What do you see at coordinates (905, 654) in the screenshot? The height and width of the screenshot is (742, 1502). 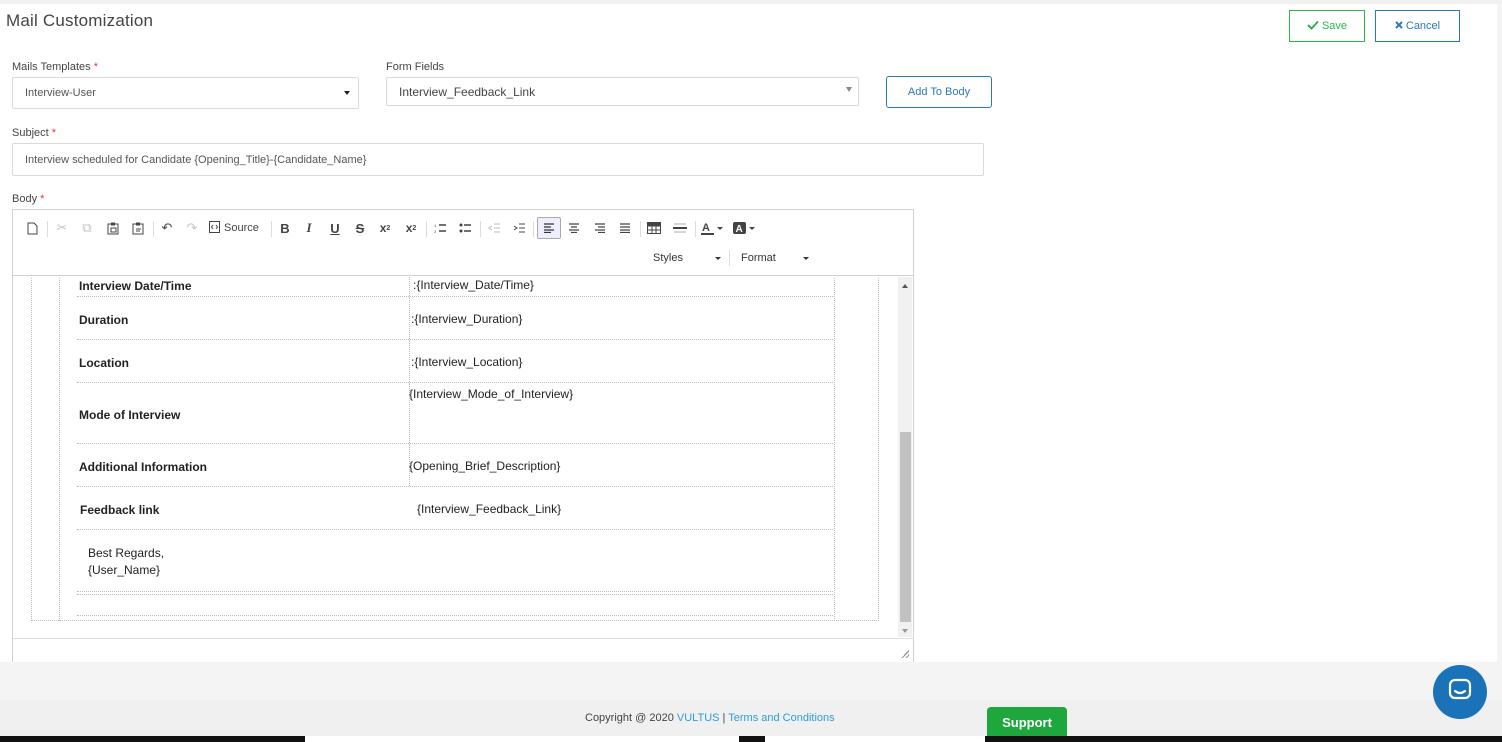 I see `resize-handle-icon` at bounding box center [905, 654].